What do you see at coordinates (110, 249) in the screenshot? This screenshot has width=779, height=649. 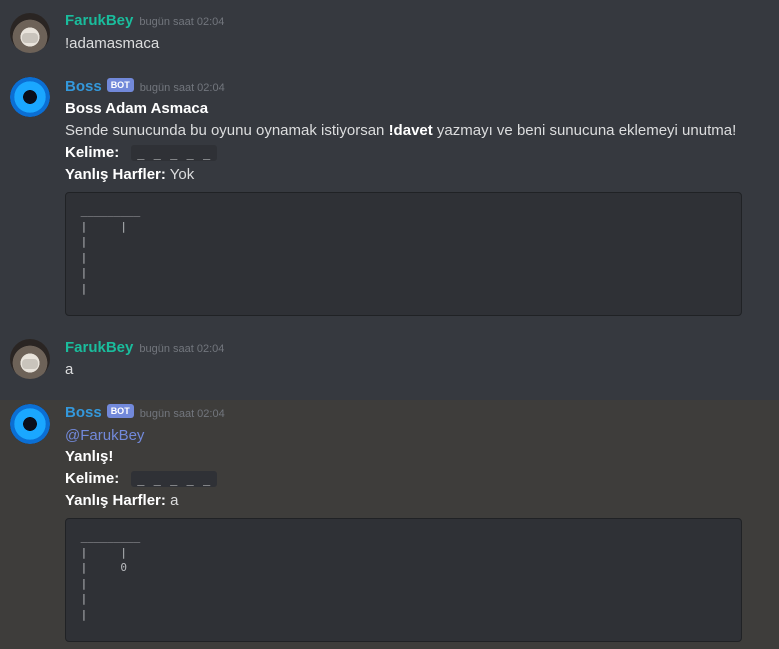 I see `gallows-art: _________ | | | | | |` at bounding box center [110, 249].